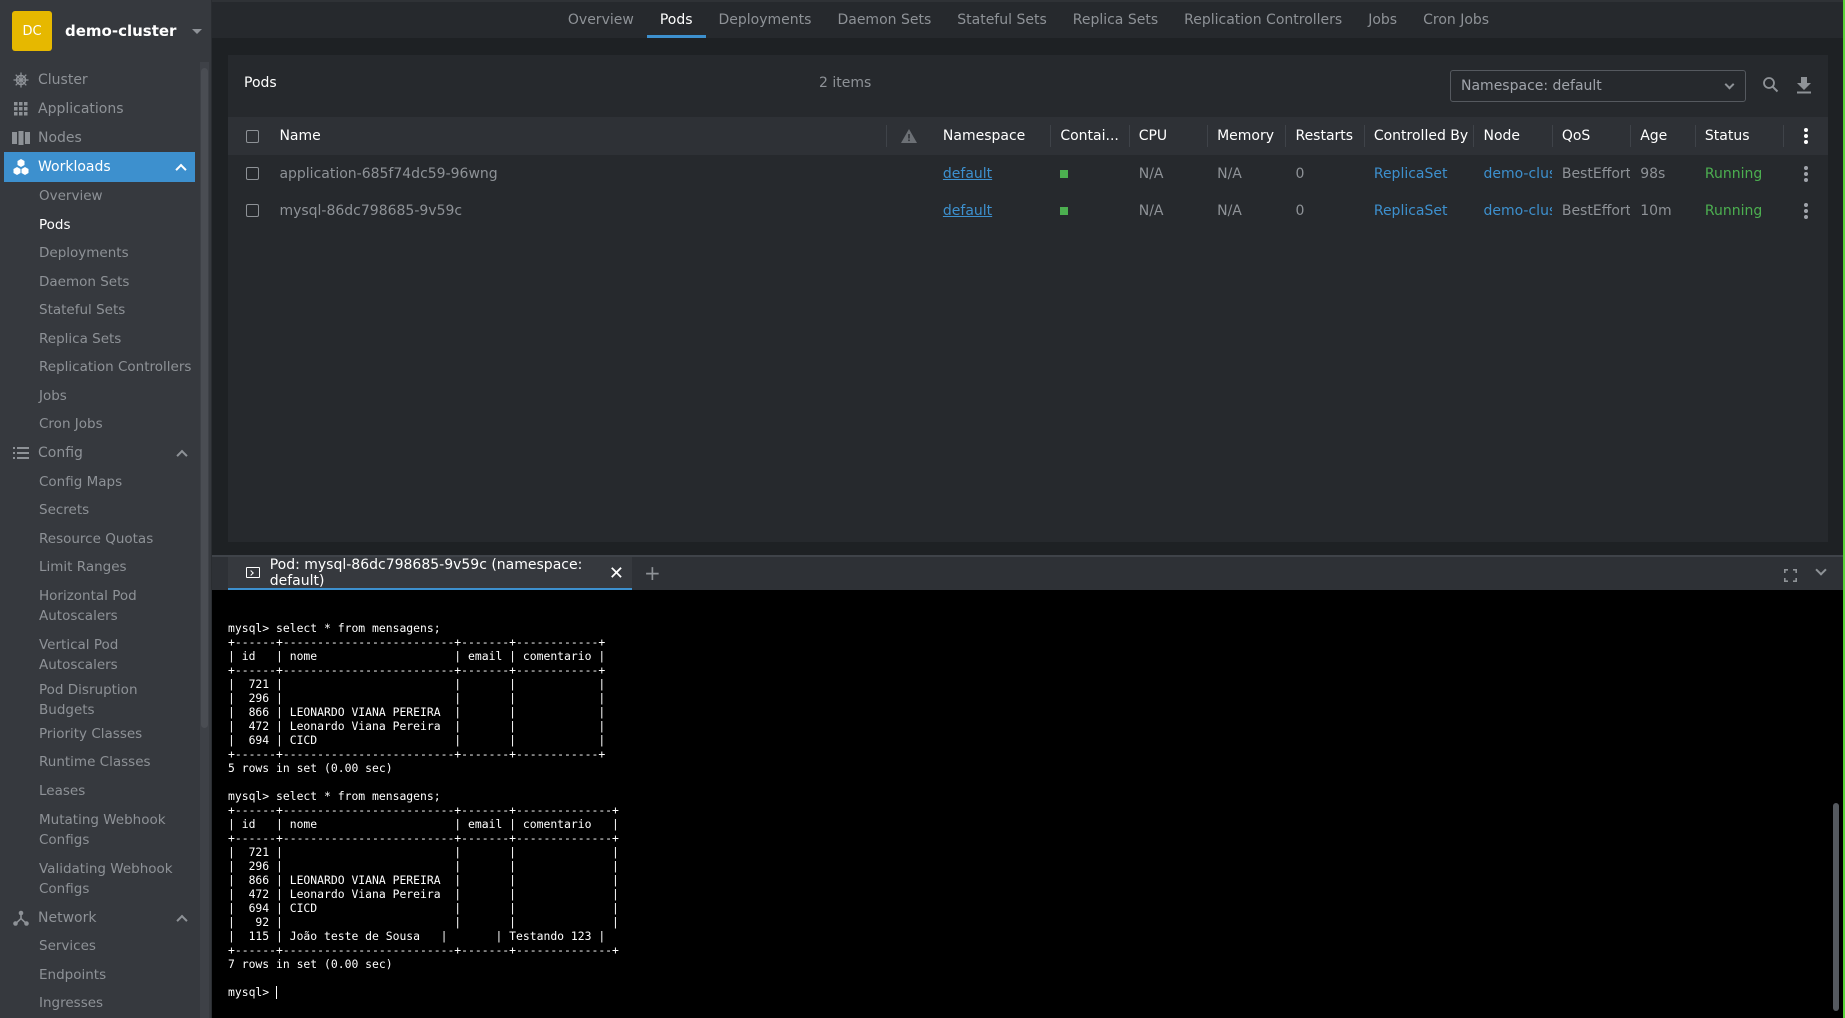  I want to click on download-icon, so click(1805, 86).